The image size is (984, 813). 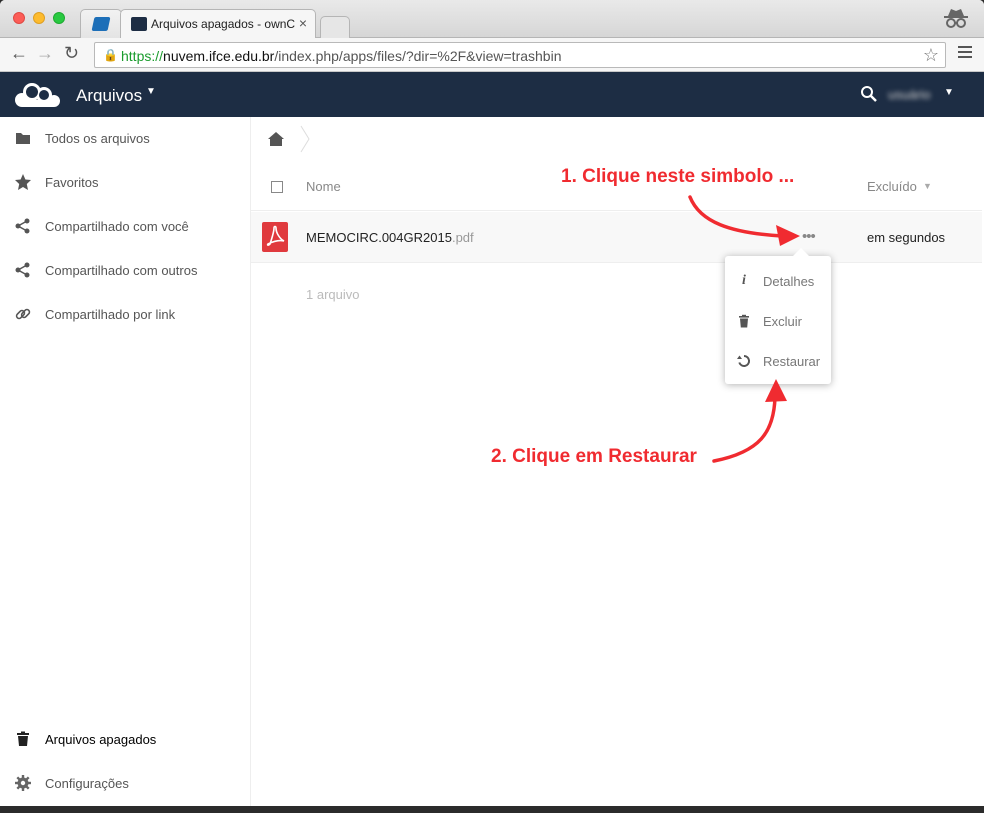 I want to click on menu-item-label: Restaurar, so click(x=792, y=361).